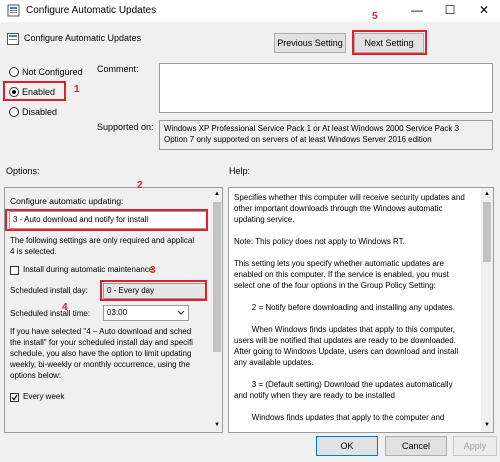  Describe the element at coordinates (416, 446) in the screenshot. I see `cancel-button: Cancel` at that location.